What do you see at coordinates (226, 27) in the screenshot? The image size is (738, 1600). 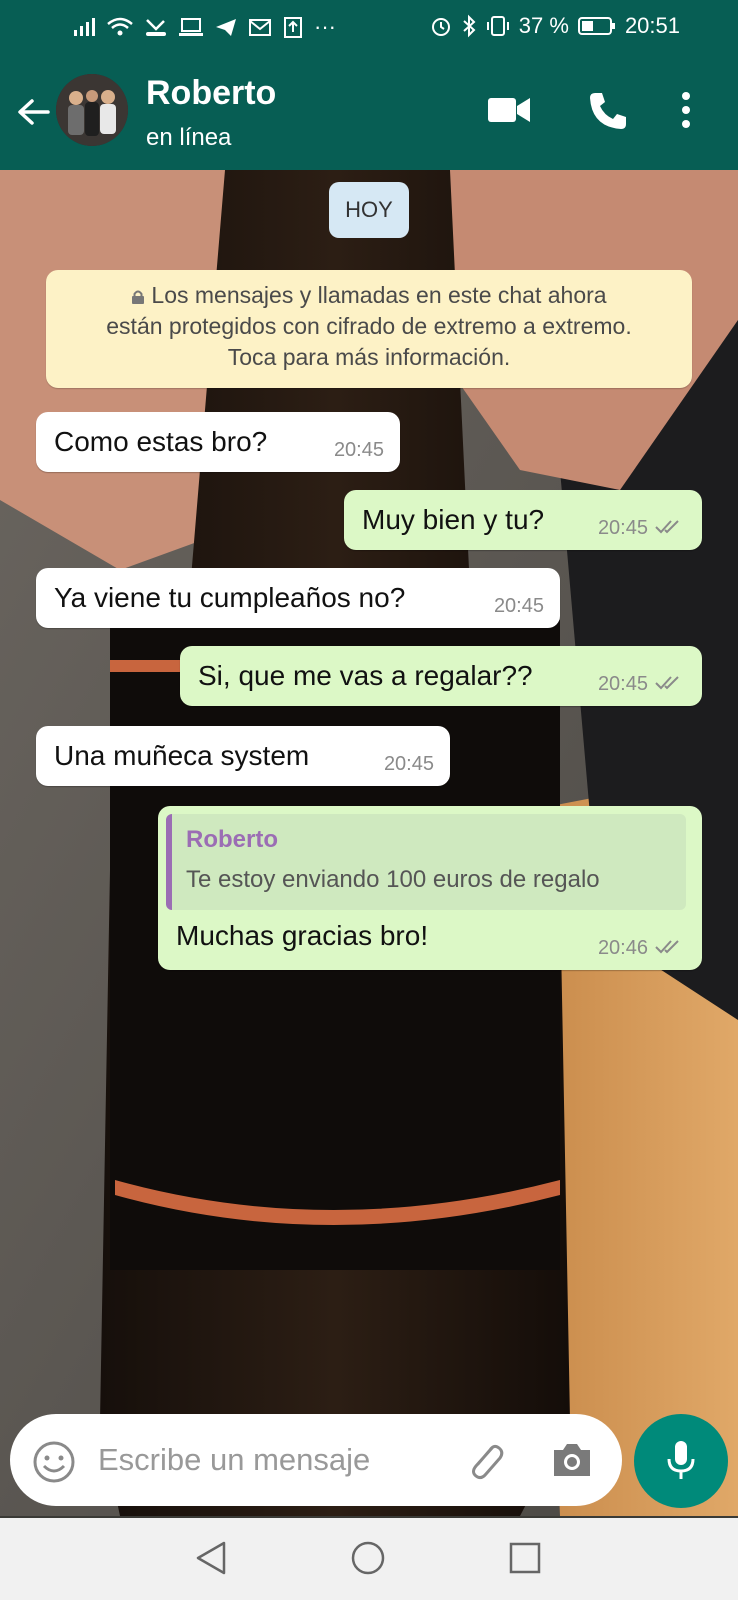 I see `telegram-icon` at bounding box center [226, 27].